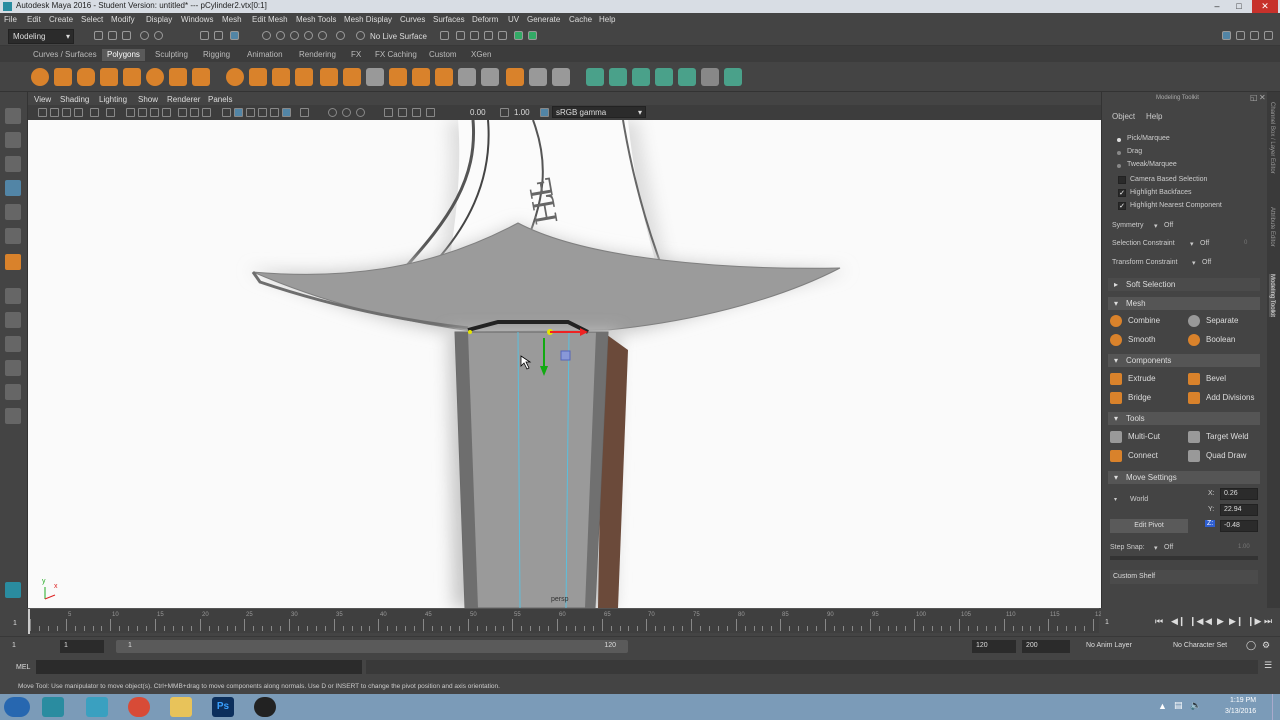 This screenshot has width=1280, height=720. I want to click on save-scene-icon, so click(126, 35).